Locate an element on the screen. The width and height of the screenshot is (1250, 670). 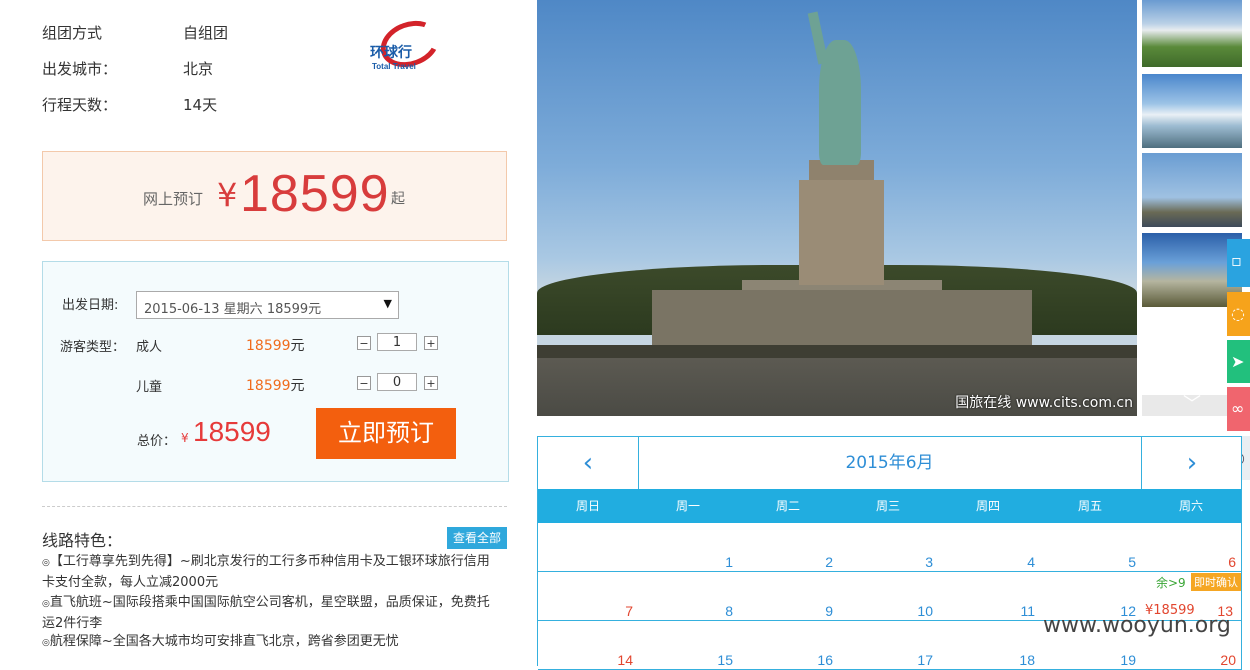
weekday-sat: 周六 is located at coordinates (1190, 506).